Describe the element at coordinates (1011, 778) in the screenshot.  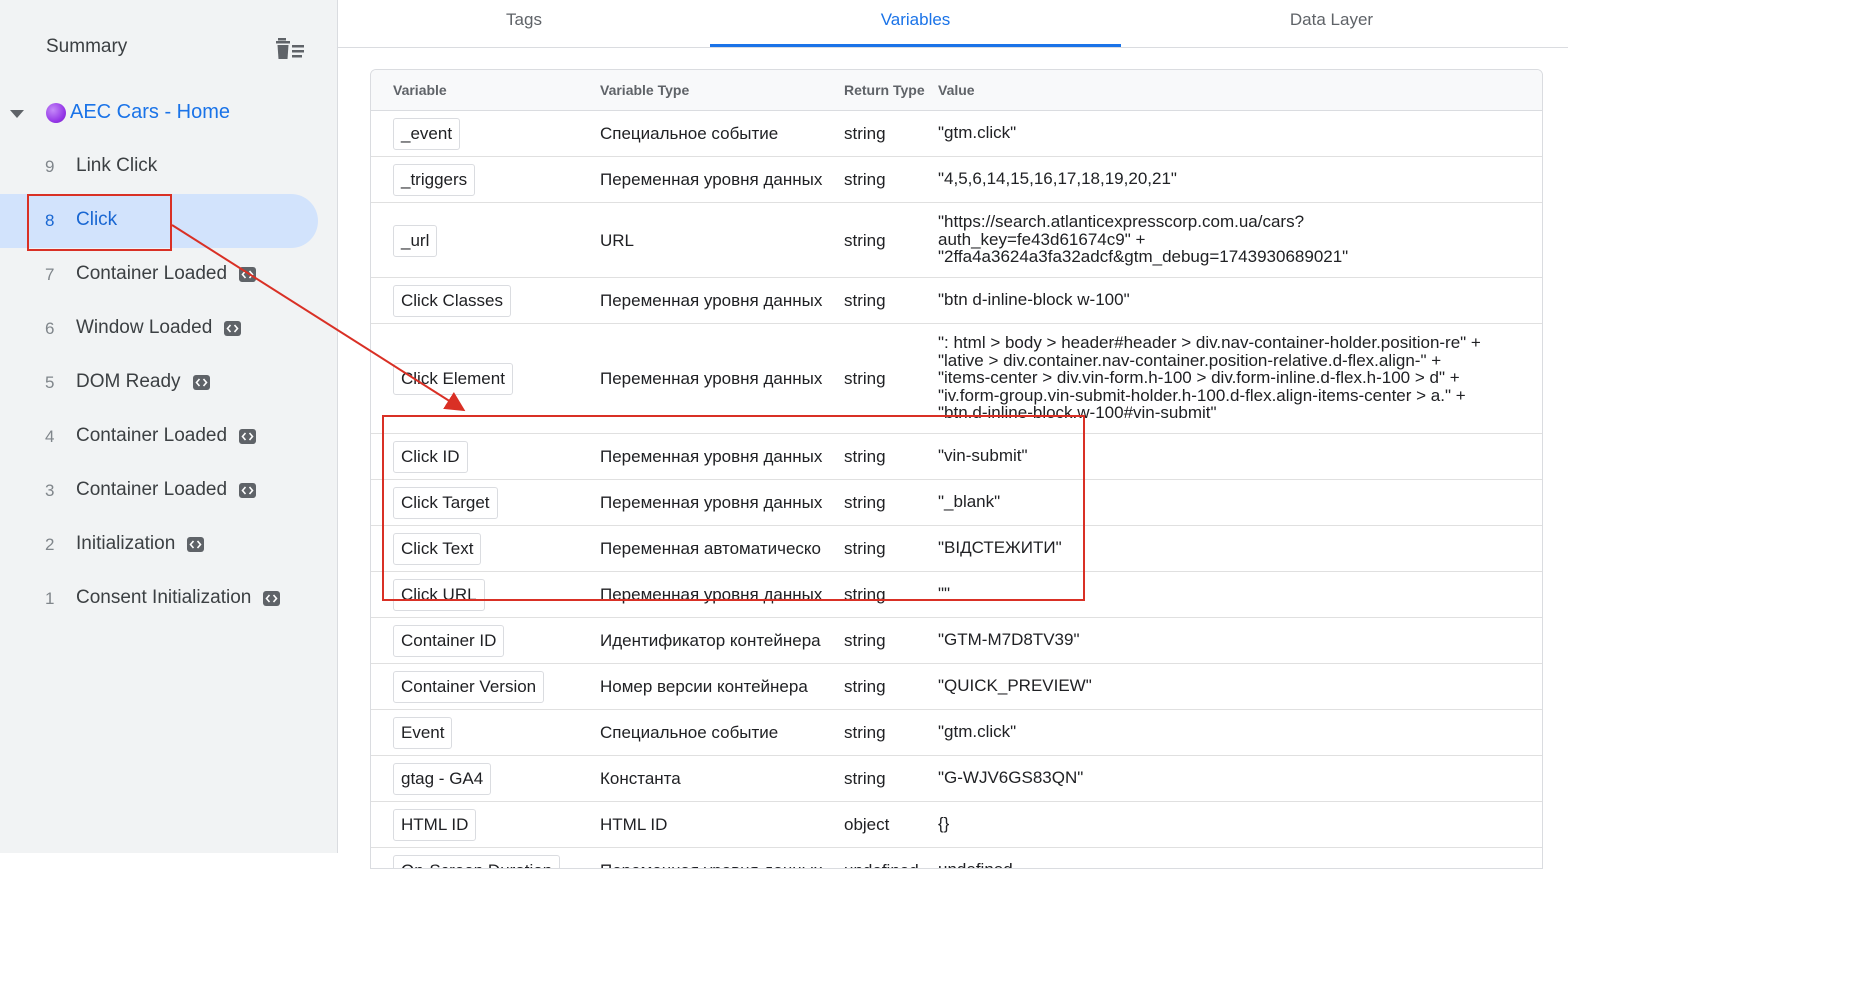
I see `value-cell: "G-WJV6GS83QN"` at that location.